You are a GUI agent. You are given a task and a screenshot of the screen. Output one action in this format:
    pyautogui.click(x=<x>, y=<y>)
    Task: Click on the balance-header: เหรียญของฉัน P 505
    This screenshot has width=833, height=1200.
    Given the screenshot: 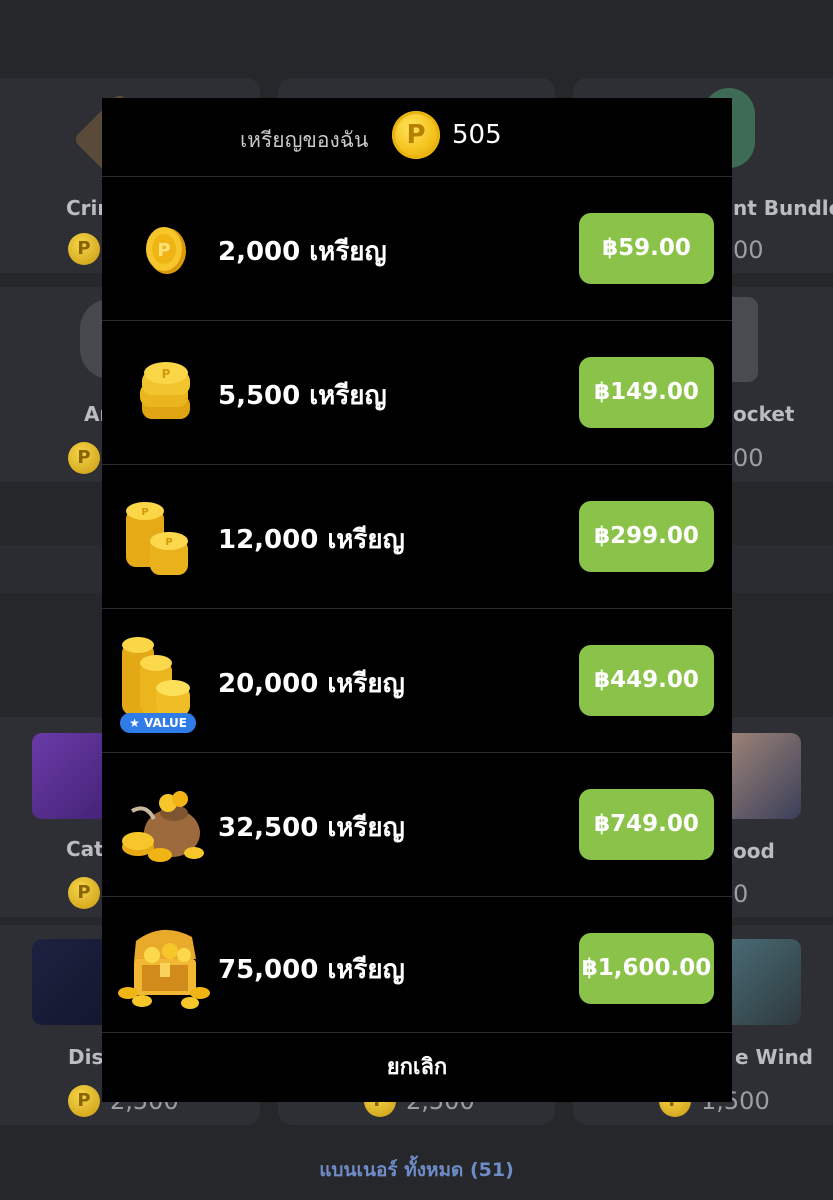 What is the action you would take?
    pyautogui.click(x=417, y=137)
    